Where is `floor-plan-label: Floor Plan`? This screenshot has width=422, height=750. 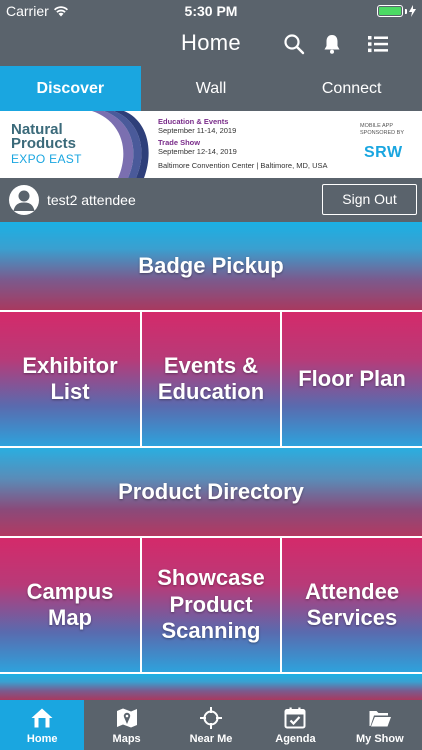
floor-plan-label: Floor Plan is located at coordinates (352, 378).